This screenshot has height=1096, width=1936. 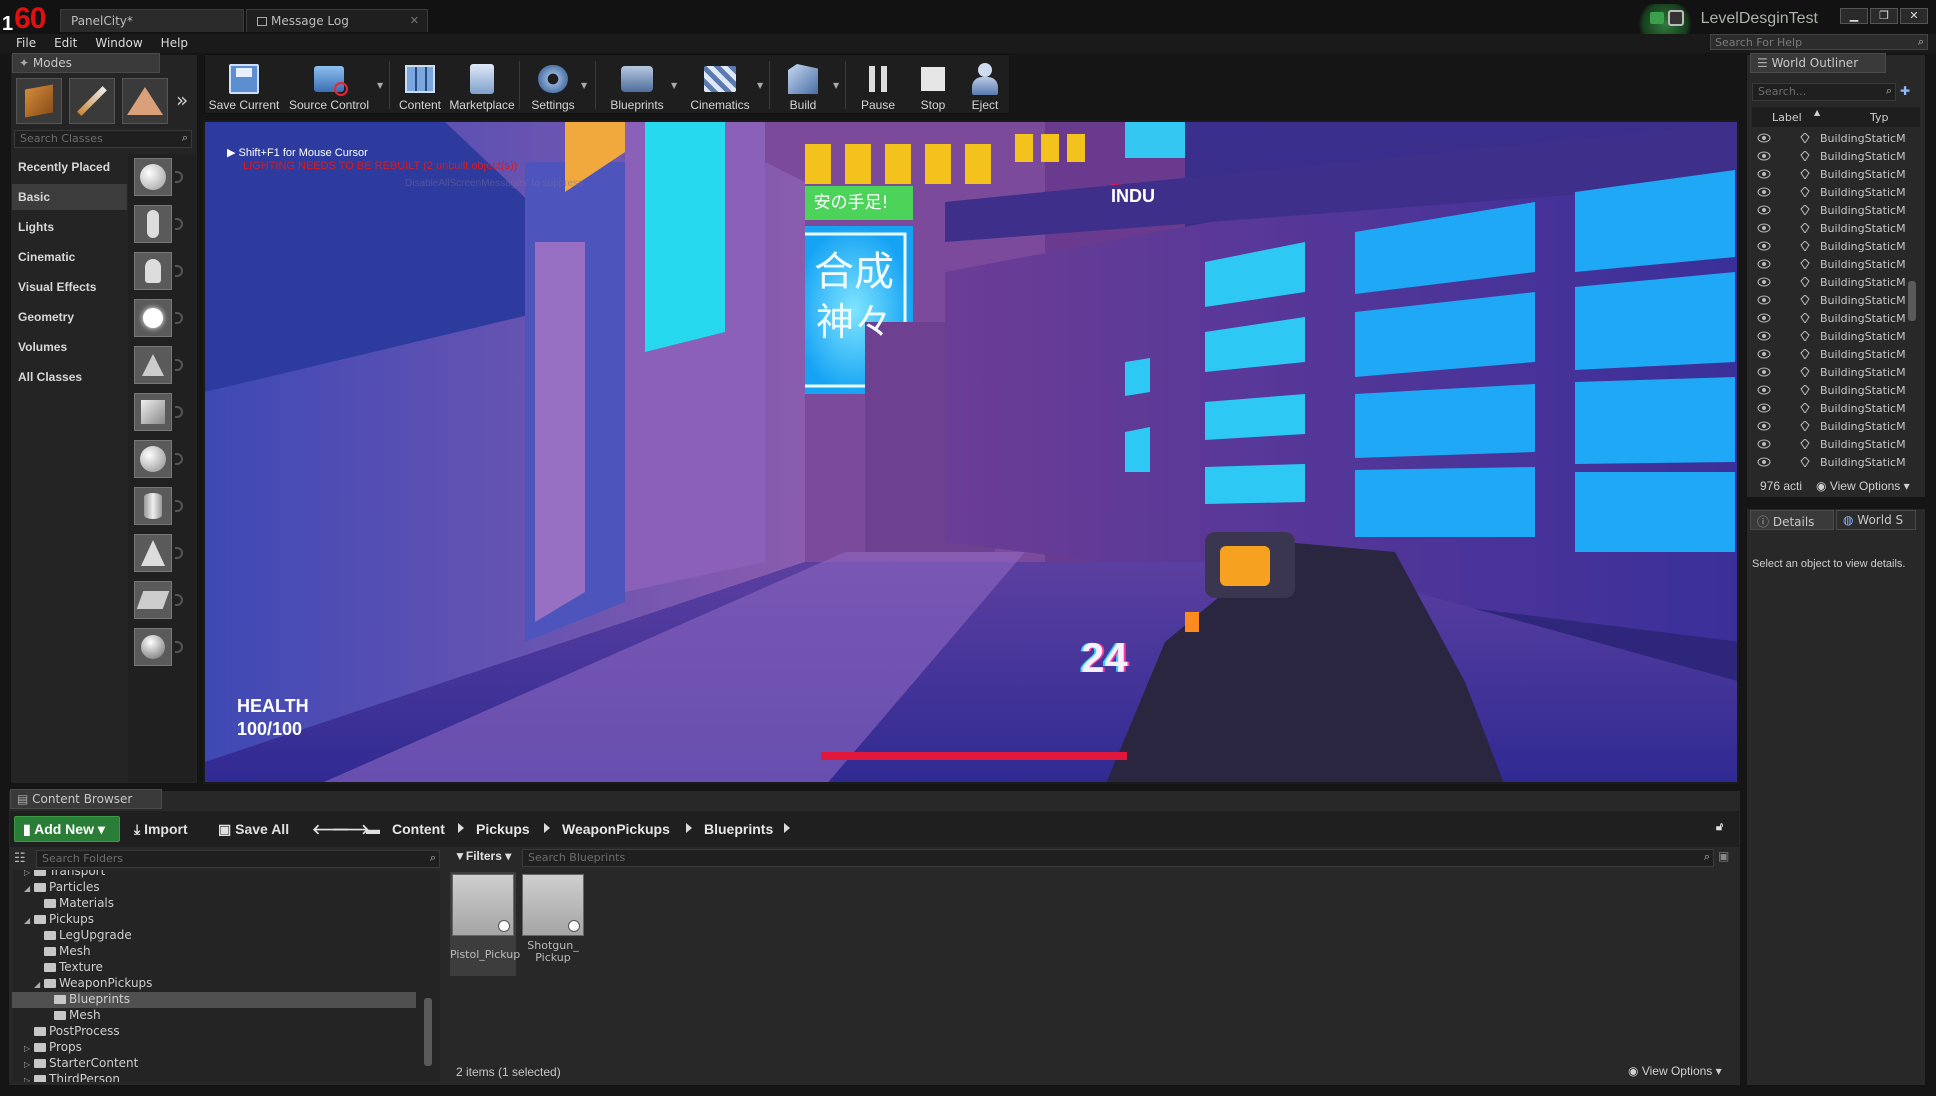 I want to click on place-player-start, so click(x=158, y=365).